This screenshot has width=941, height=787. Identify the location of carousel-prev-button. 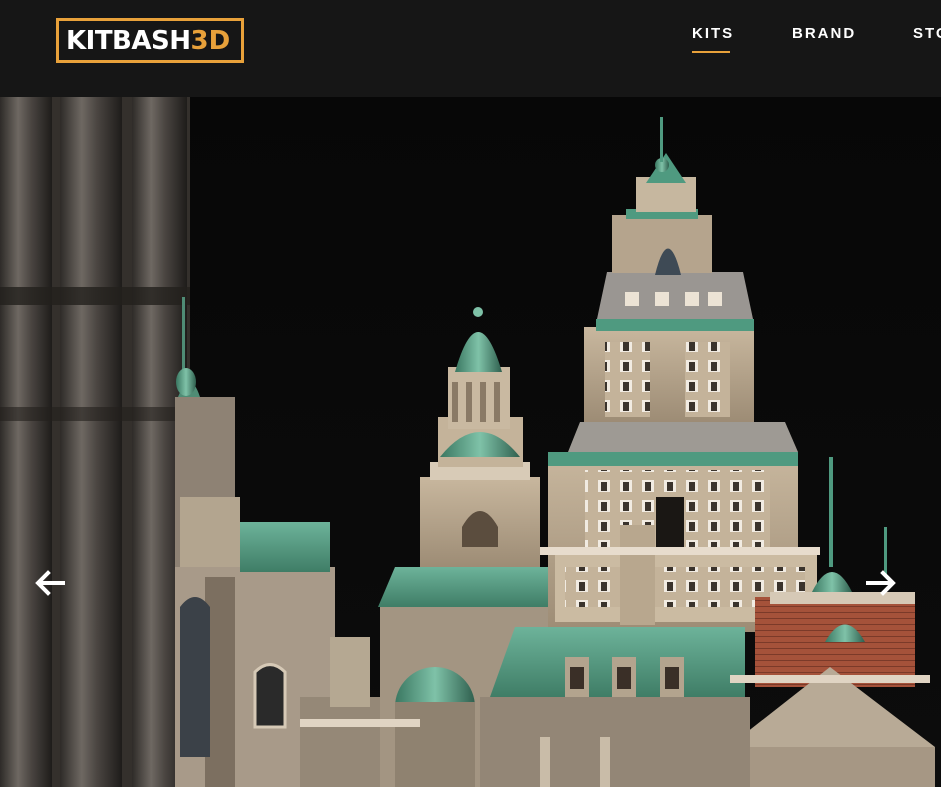
(50, 583).